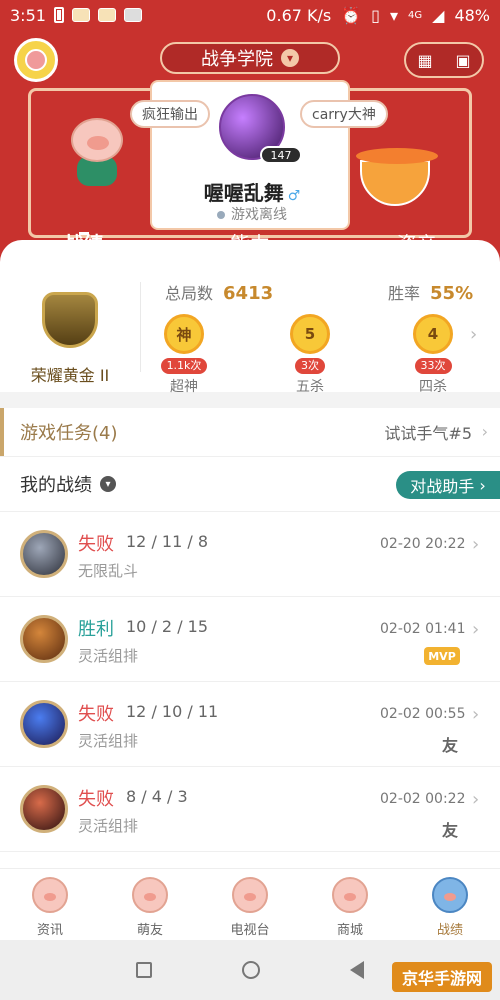 The width and height of the screenshot is (500, 1000). What do you see at coordinates (69, 433) in the screenshot?
I see `game-tasks-title: 游戏任务(4)` at bounding box center [69, 433].